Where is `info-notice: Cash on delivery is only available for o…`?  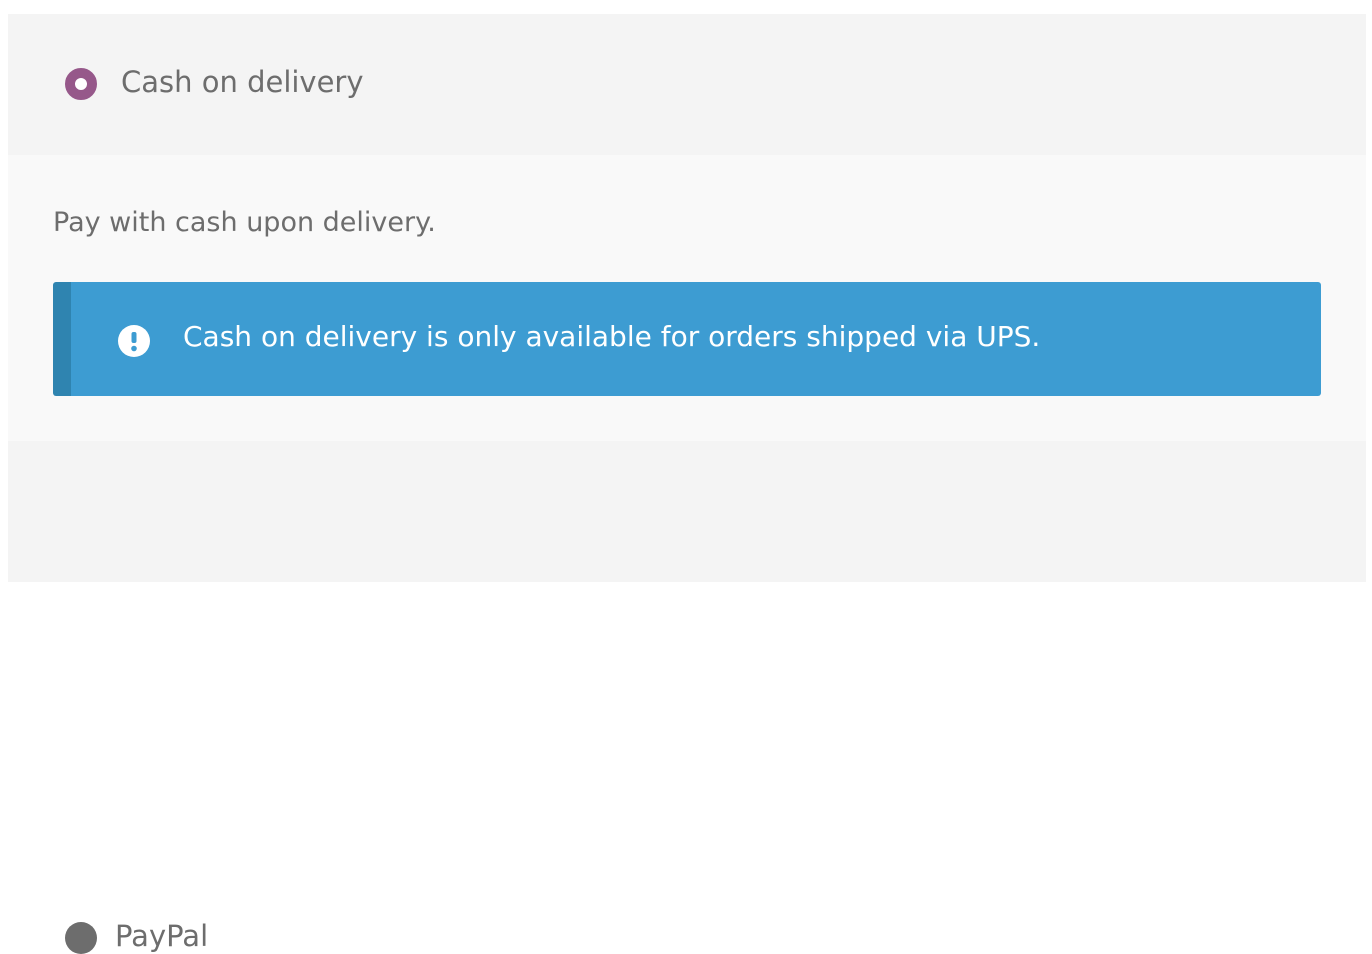 info-notice: Cash on delivery is only available for o… is located at coordinates (687, 339).